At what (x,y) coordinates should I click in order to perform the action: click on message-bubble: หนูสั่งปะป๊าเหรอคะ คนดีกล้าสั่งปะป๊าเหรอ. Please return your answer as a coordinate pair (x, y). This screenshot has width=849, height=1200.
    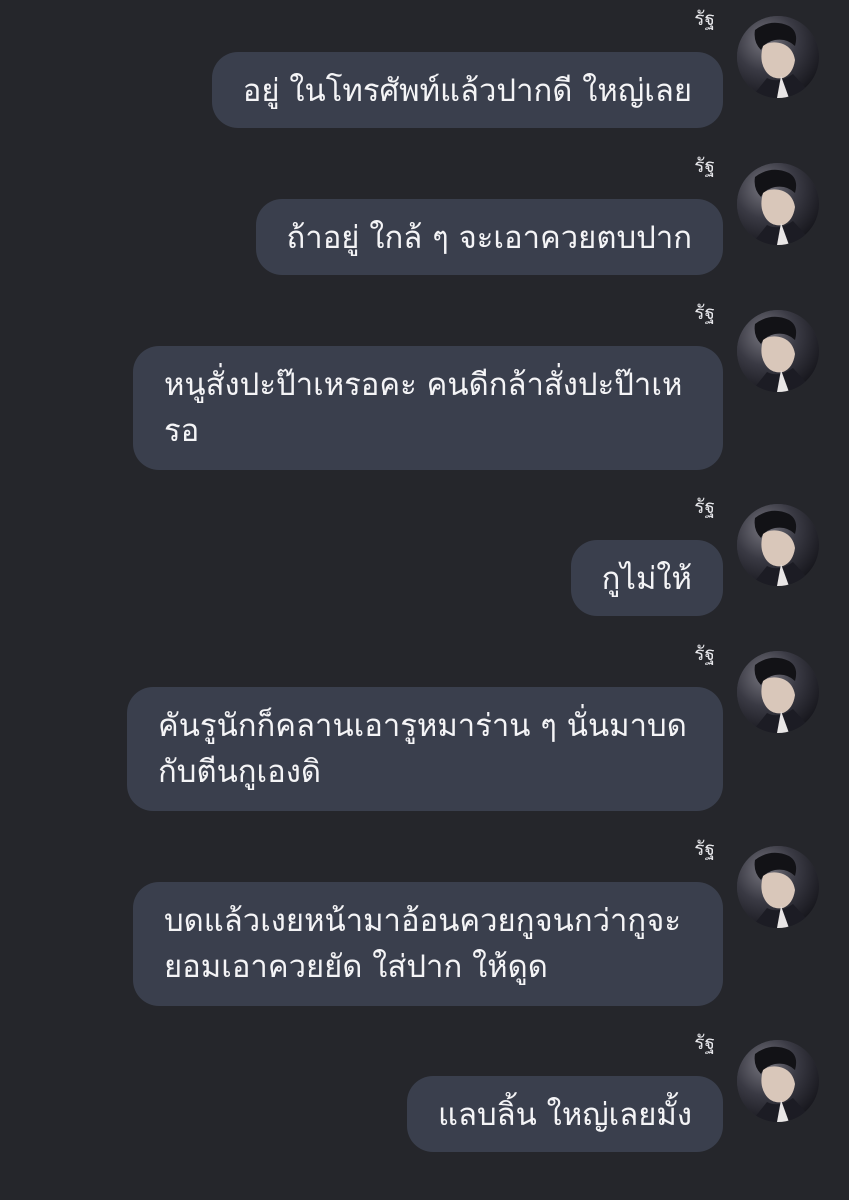
    Looking at the image, I should click on (428, 408).